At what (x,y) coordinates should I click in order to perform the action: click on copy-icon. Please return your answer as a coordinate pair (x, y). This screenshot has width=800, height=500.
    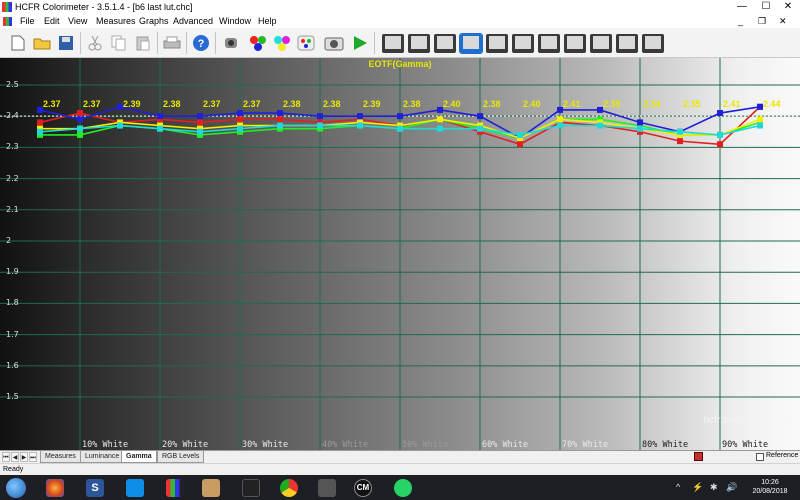
    Looking at the image, I should click on (119, 43).